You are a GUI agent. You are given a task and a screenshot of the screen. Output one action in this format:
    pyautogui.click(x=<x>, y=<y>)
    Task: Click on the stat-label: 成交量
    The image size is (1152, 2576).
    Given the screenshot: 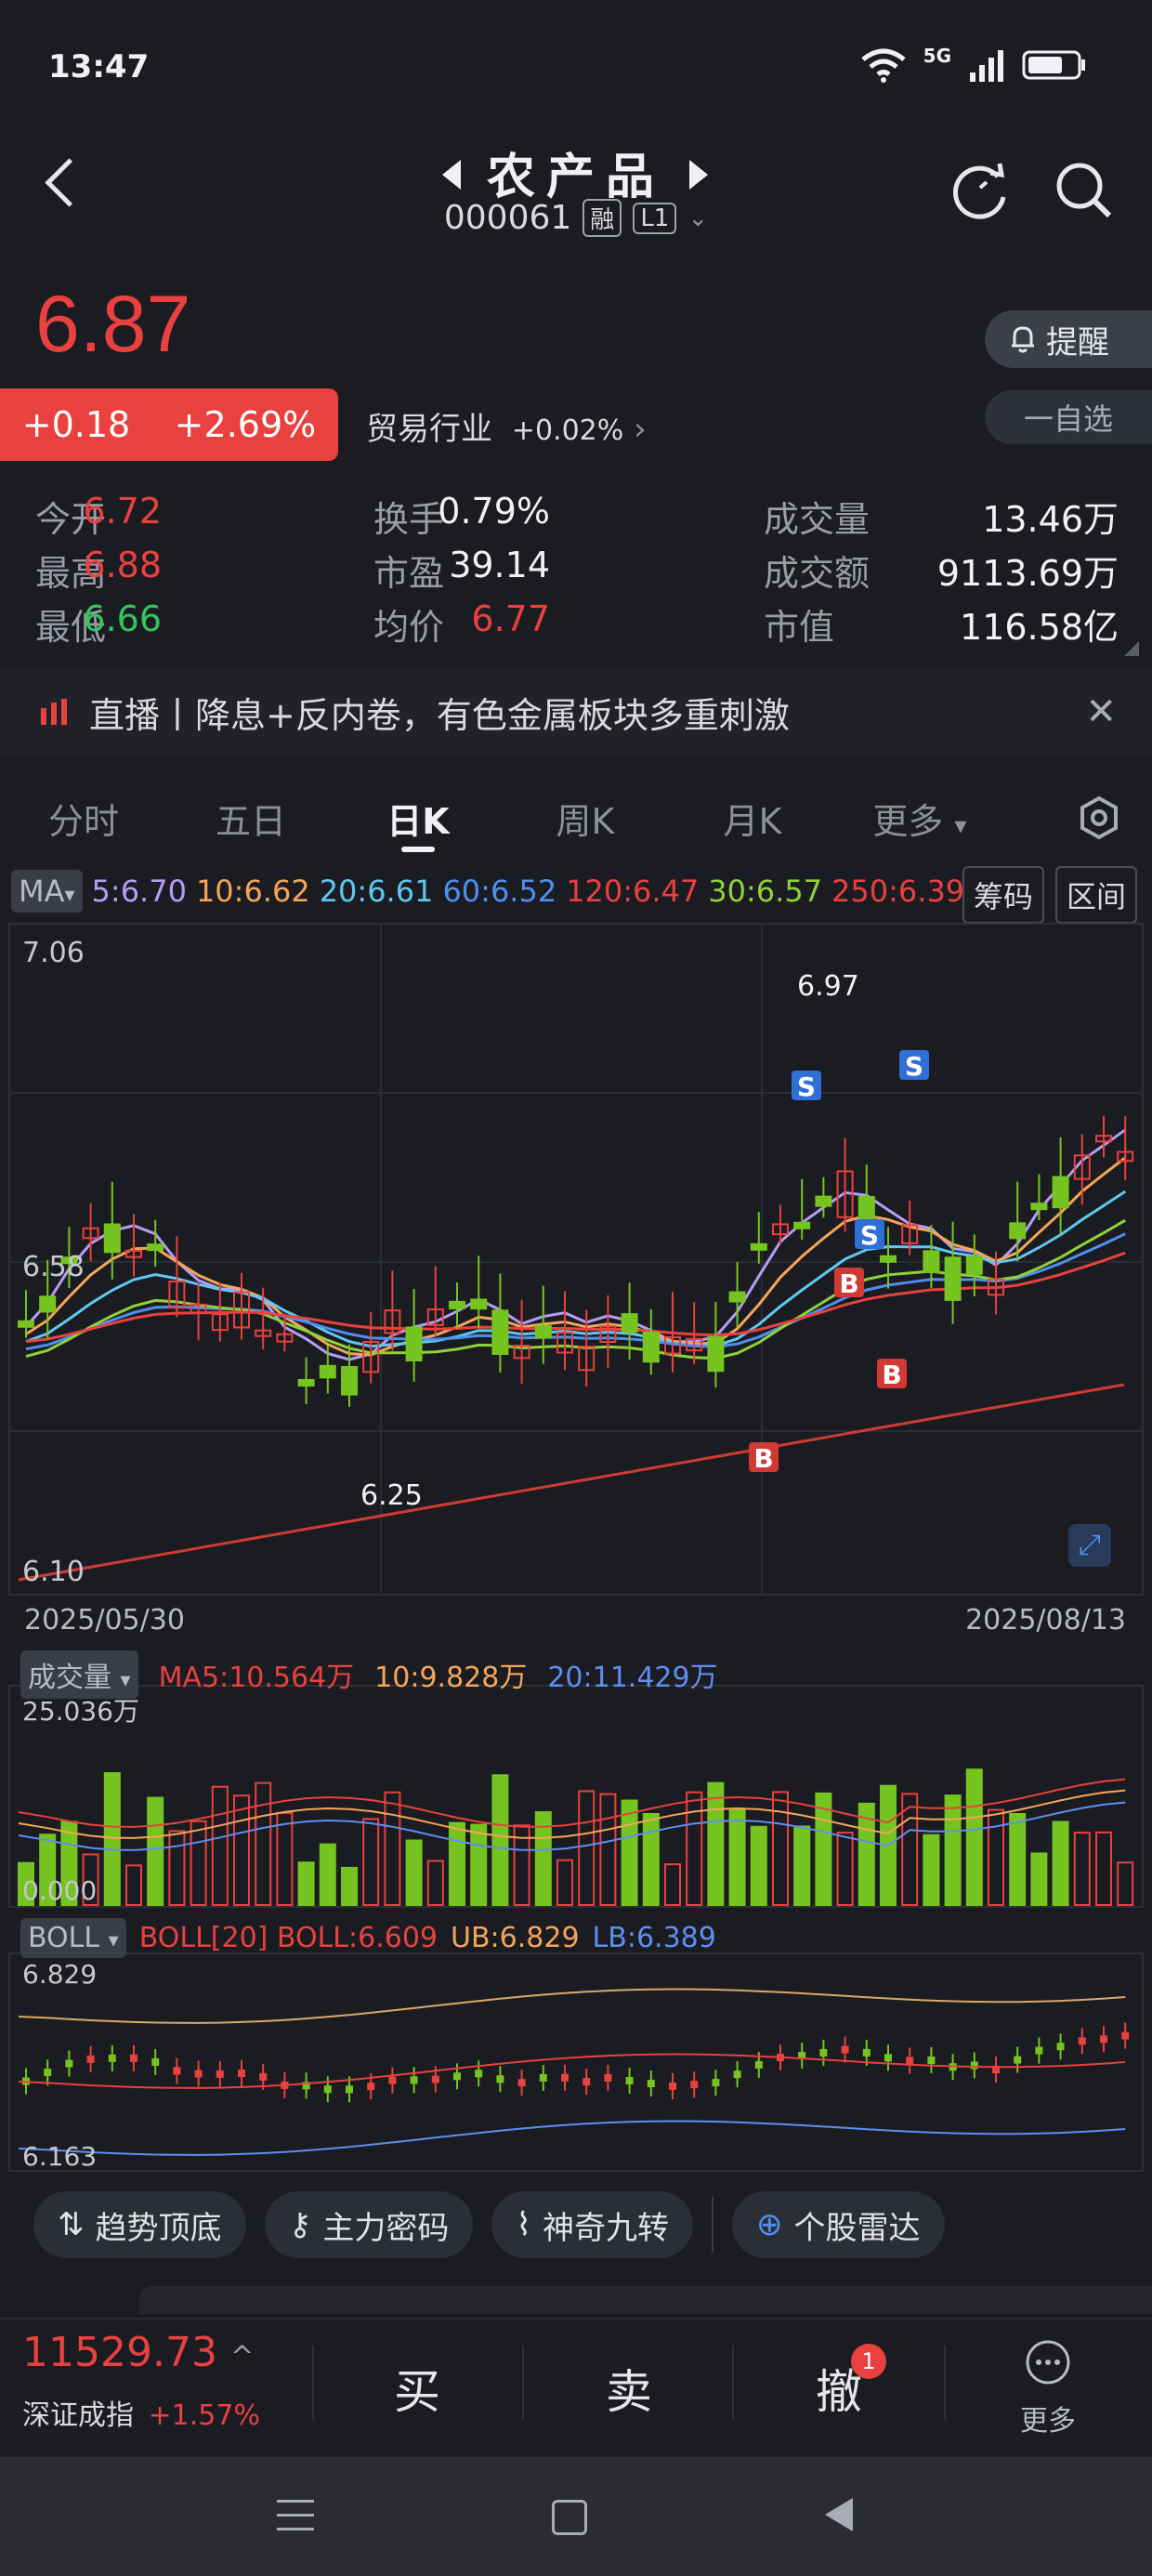 What is the action you would take?
    pyautogui.click(x=817, y=519)
    